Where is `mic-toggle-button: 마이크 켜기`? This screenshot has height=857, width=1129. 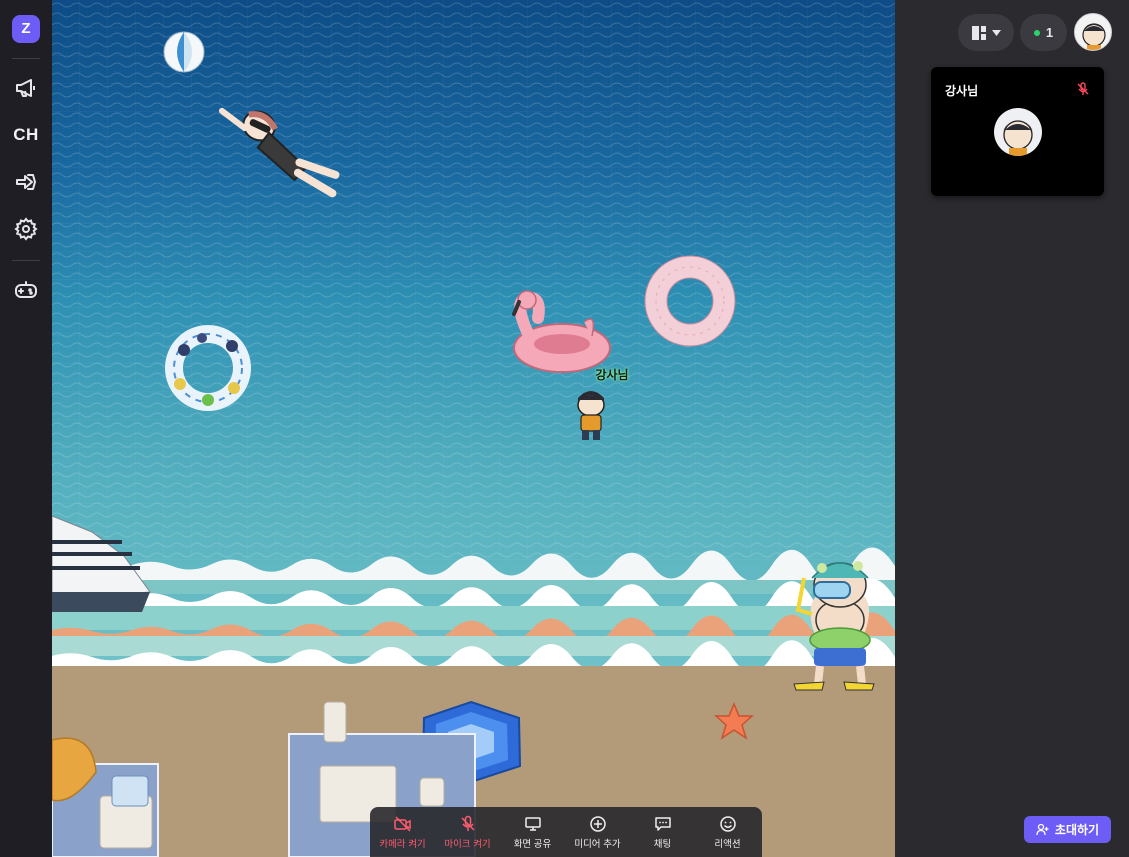 mic-toggle-button: 마이크 켜기 is located at coordinates (467, 832).